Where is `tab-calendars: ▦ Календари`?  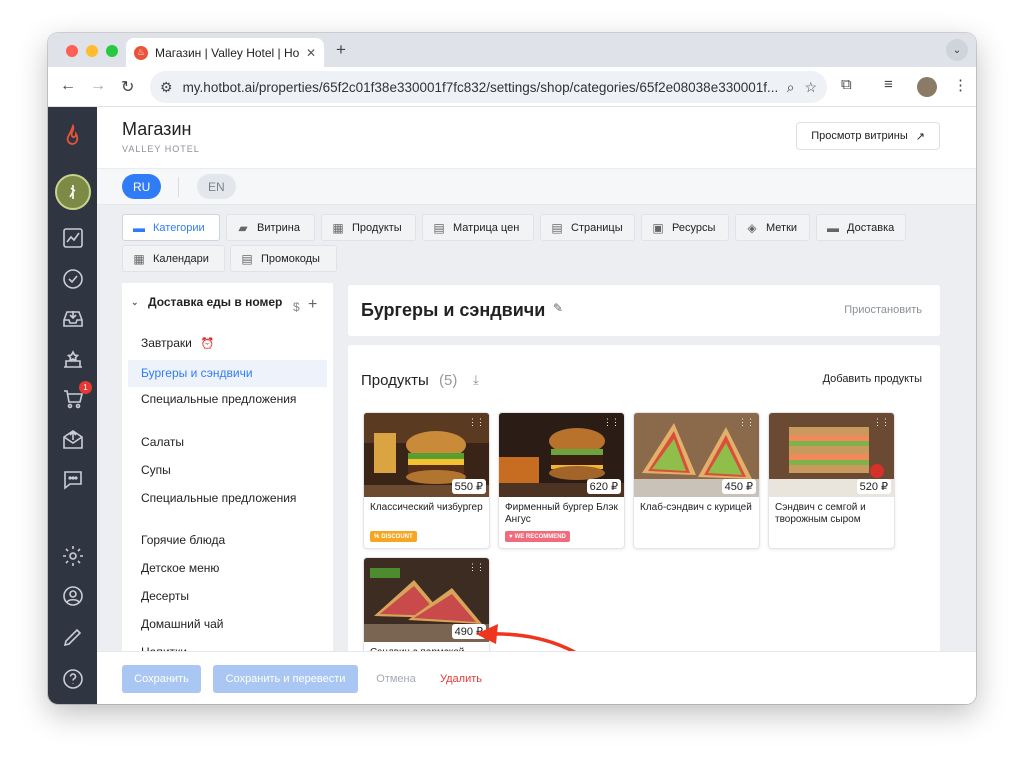 tab-calendars: ▦ Календари is located at coordinates (173, 258).